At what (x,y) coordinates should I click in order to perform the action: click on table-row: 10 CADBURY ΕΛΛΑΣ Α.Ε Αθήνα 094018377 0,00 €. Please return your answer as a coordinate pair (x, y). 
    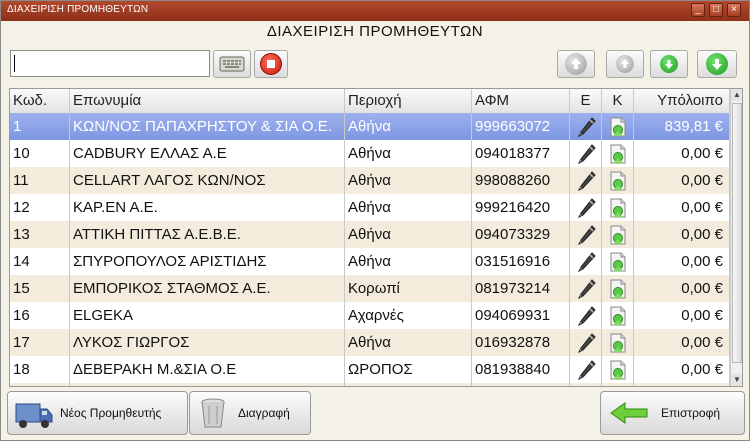
    Looking at the image, I should click on (370, 154).